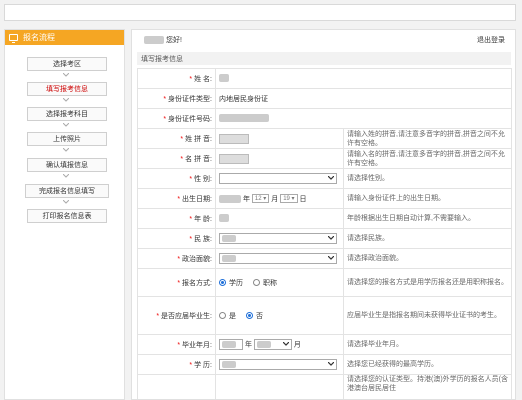  What do you see at coordinates (232, 316) in the screenshot?
I see `fresh-grad-yes-label: 是` at bounding box center [232, 316].